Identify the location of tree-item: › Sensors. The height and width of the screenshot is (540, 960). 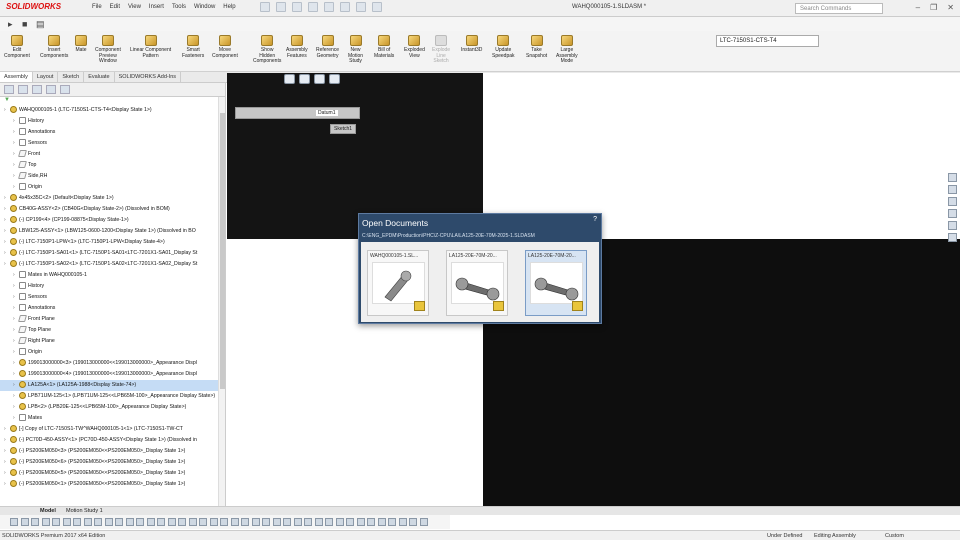
(112, 143).